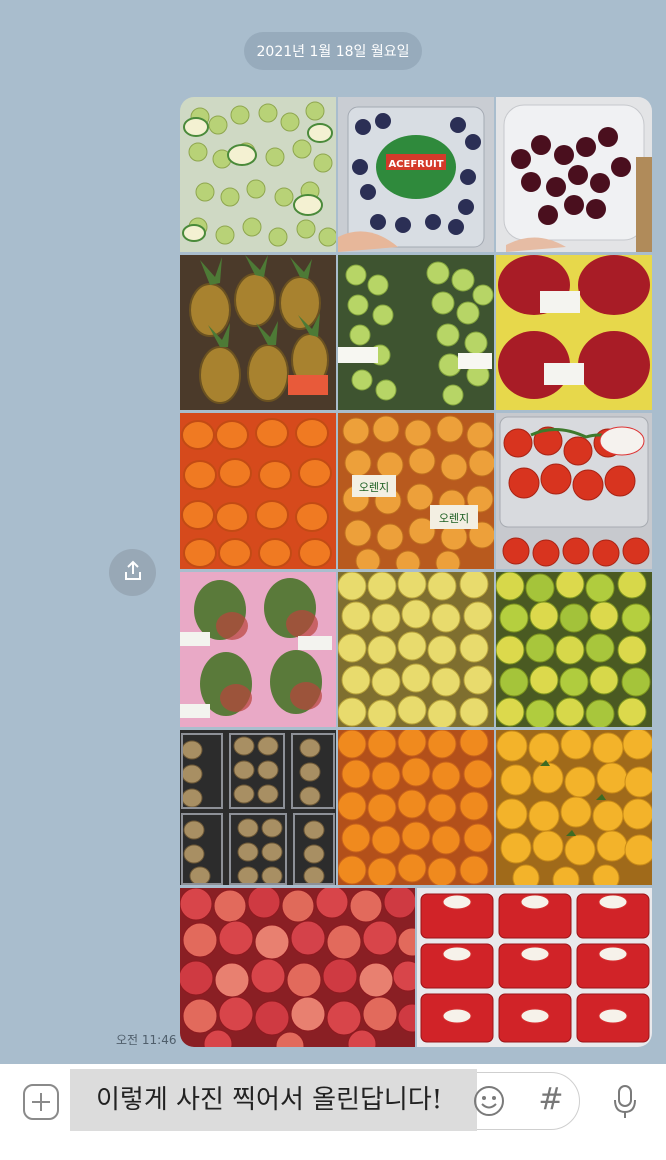 The image size is (666, 1160). I want to click on photo-cherries, so click(574, 174).